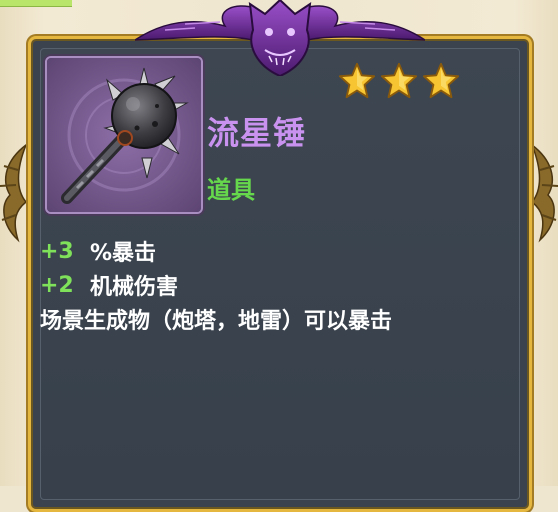  What do you see at coordinates (57, 285) in the screenshot?
I see `stat-value: +2` at bounding box center [57, 285].